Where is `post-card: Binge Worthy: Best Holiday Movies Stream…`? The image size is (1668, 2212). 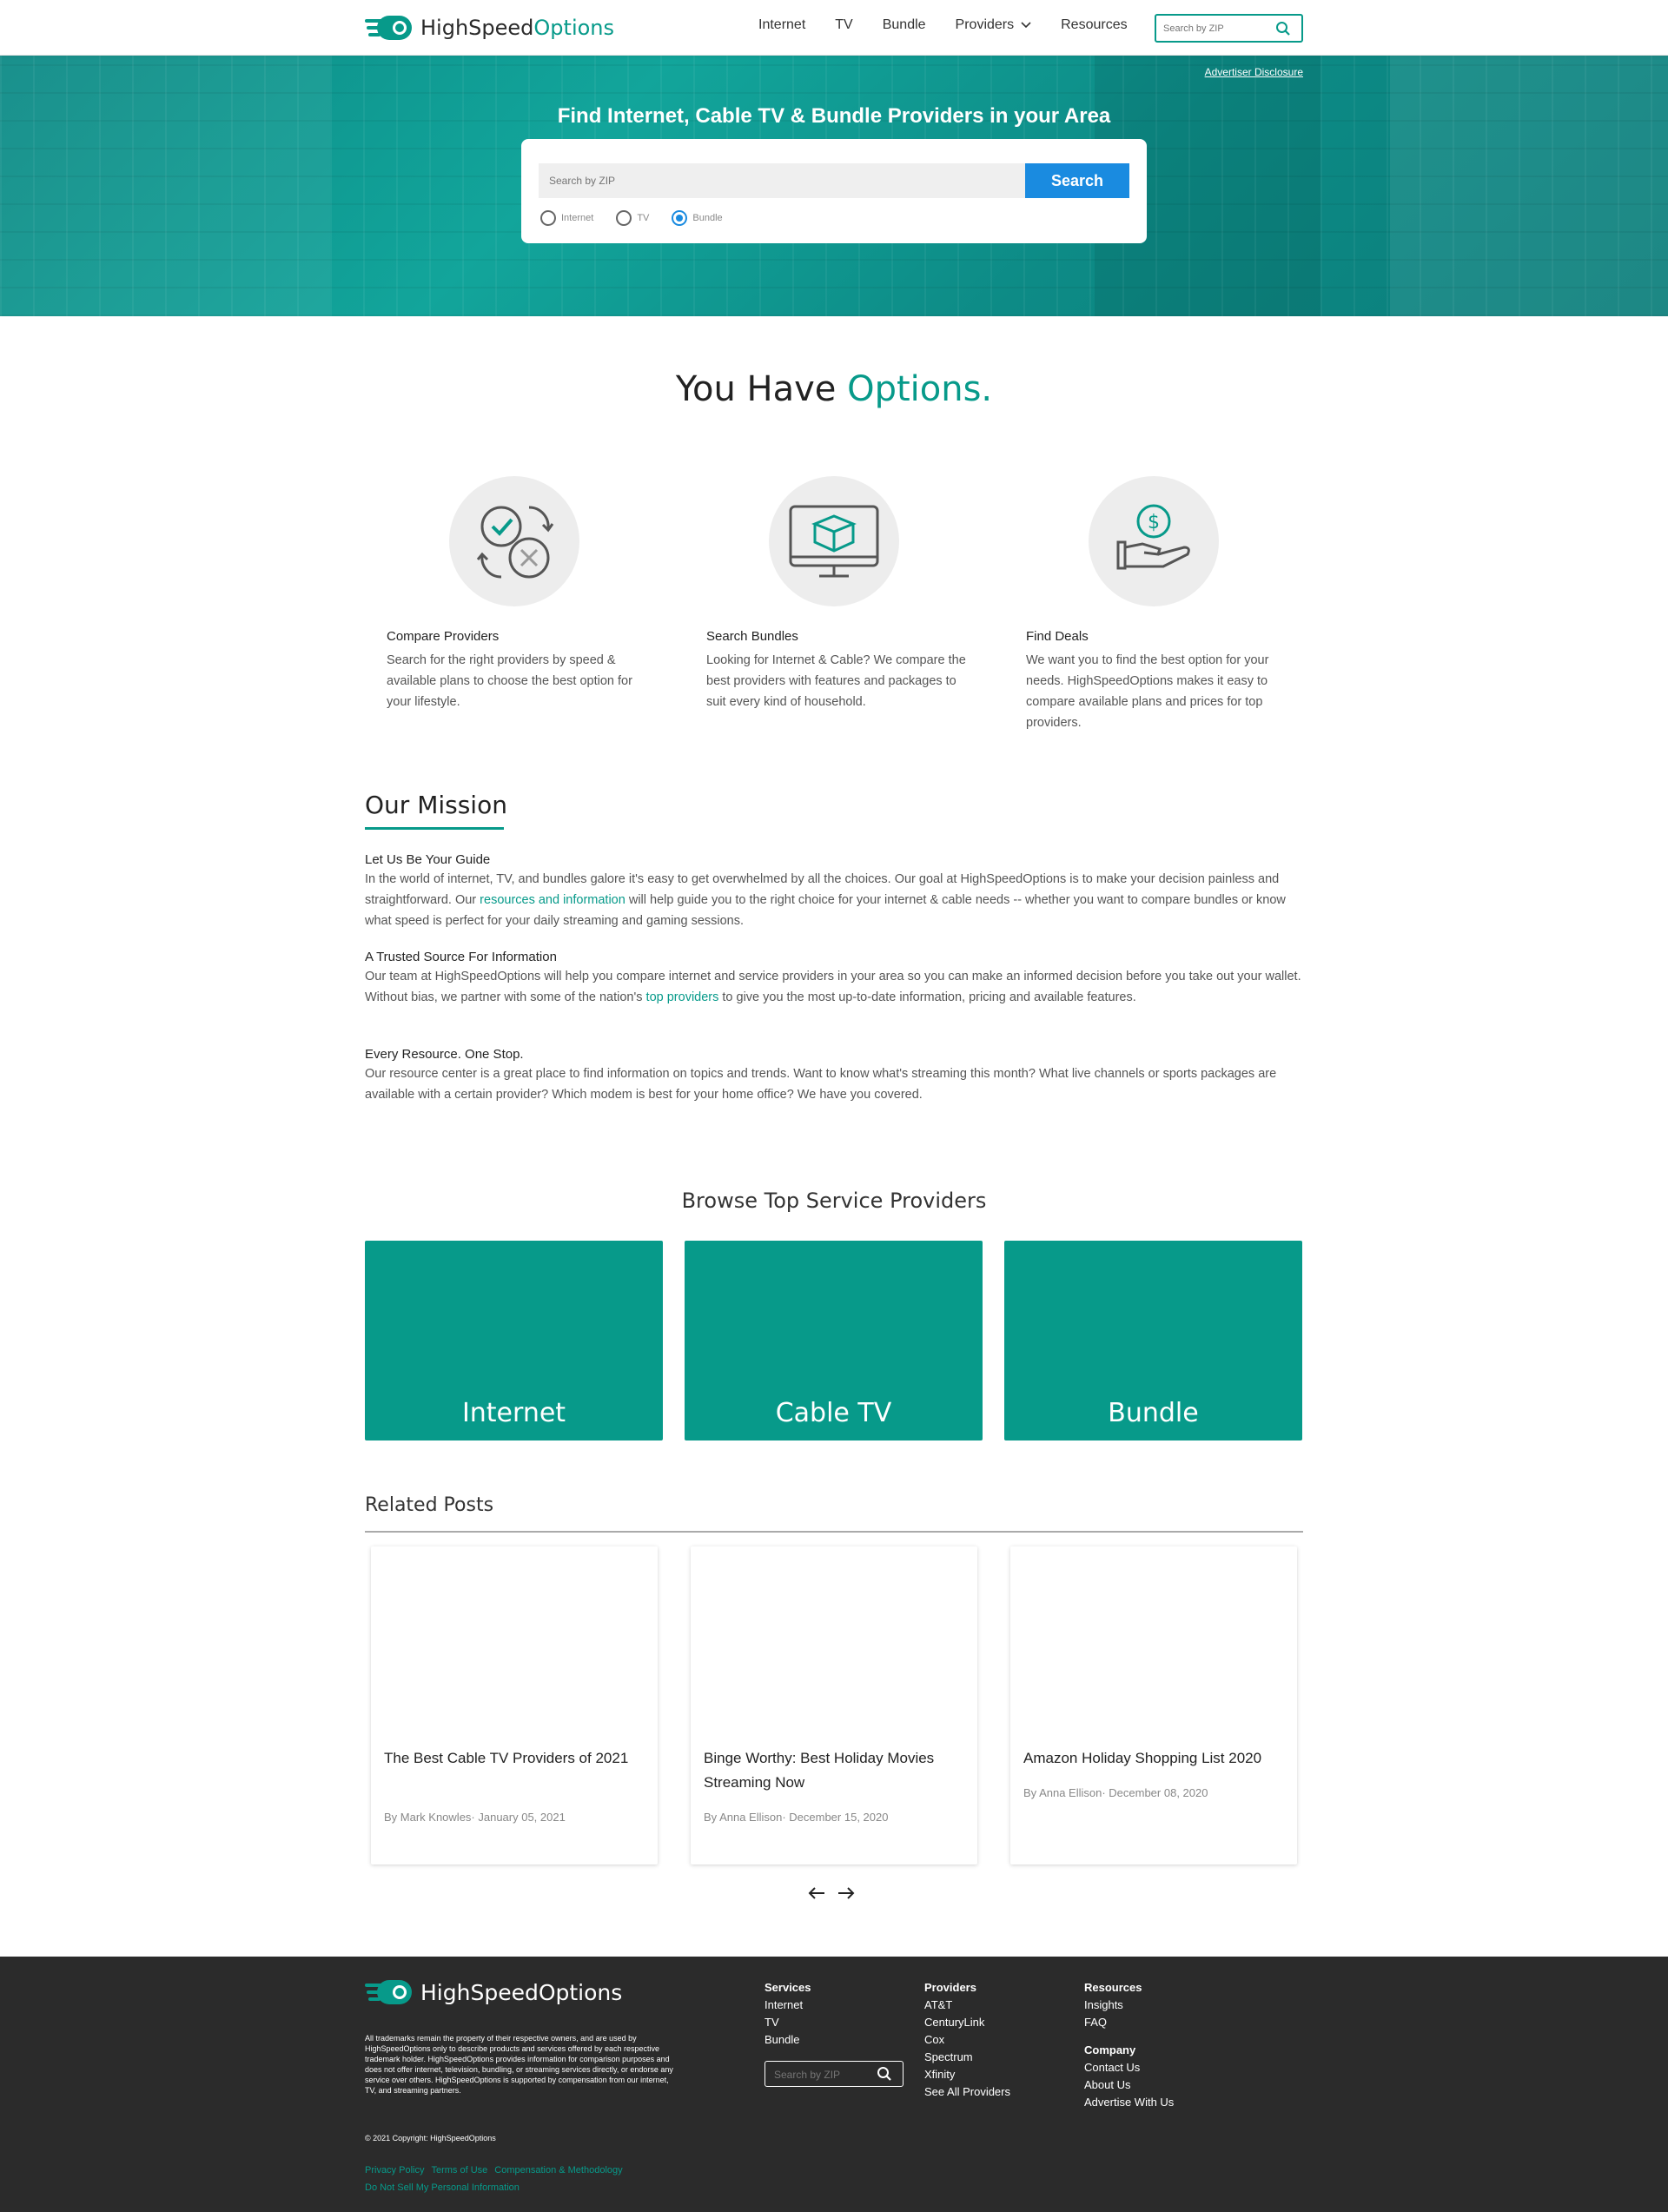 post-card: Binge Worthy: Best Holiday Movies Stream… is located at coordinates (834, 1705).